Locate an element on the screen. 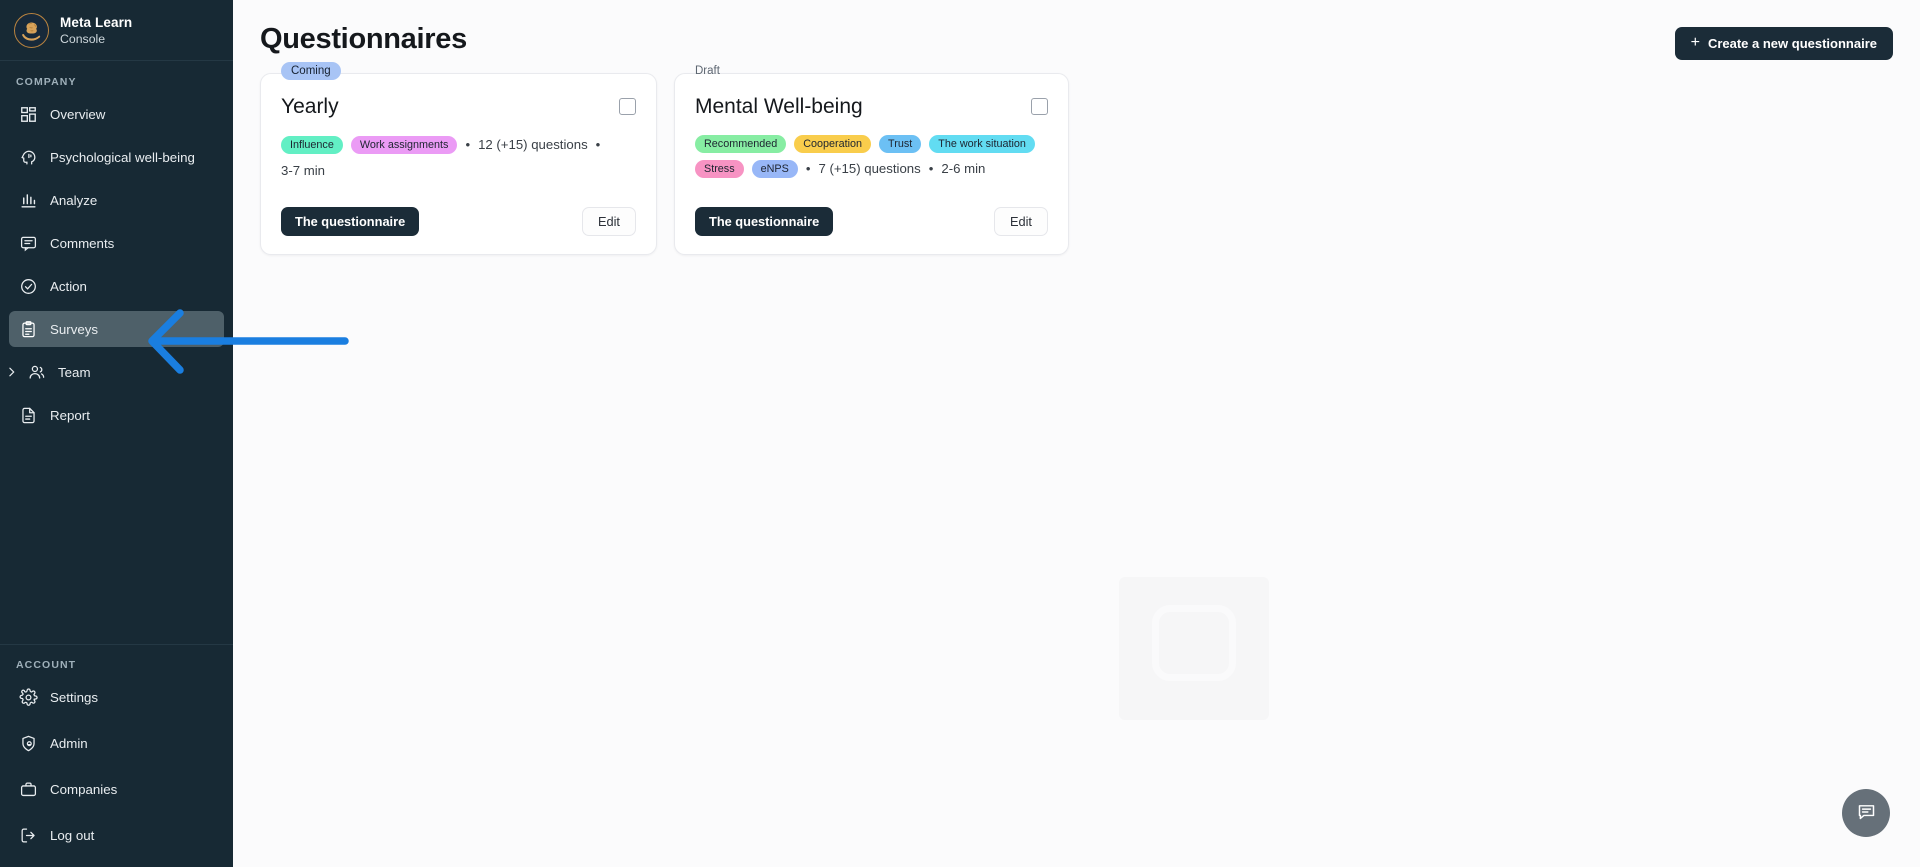 The height and width of the screenshot is (867, 1920). sidebar-item-label: Report is located at coordinates (70, 415).